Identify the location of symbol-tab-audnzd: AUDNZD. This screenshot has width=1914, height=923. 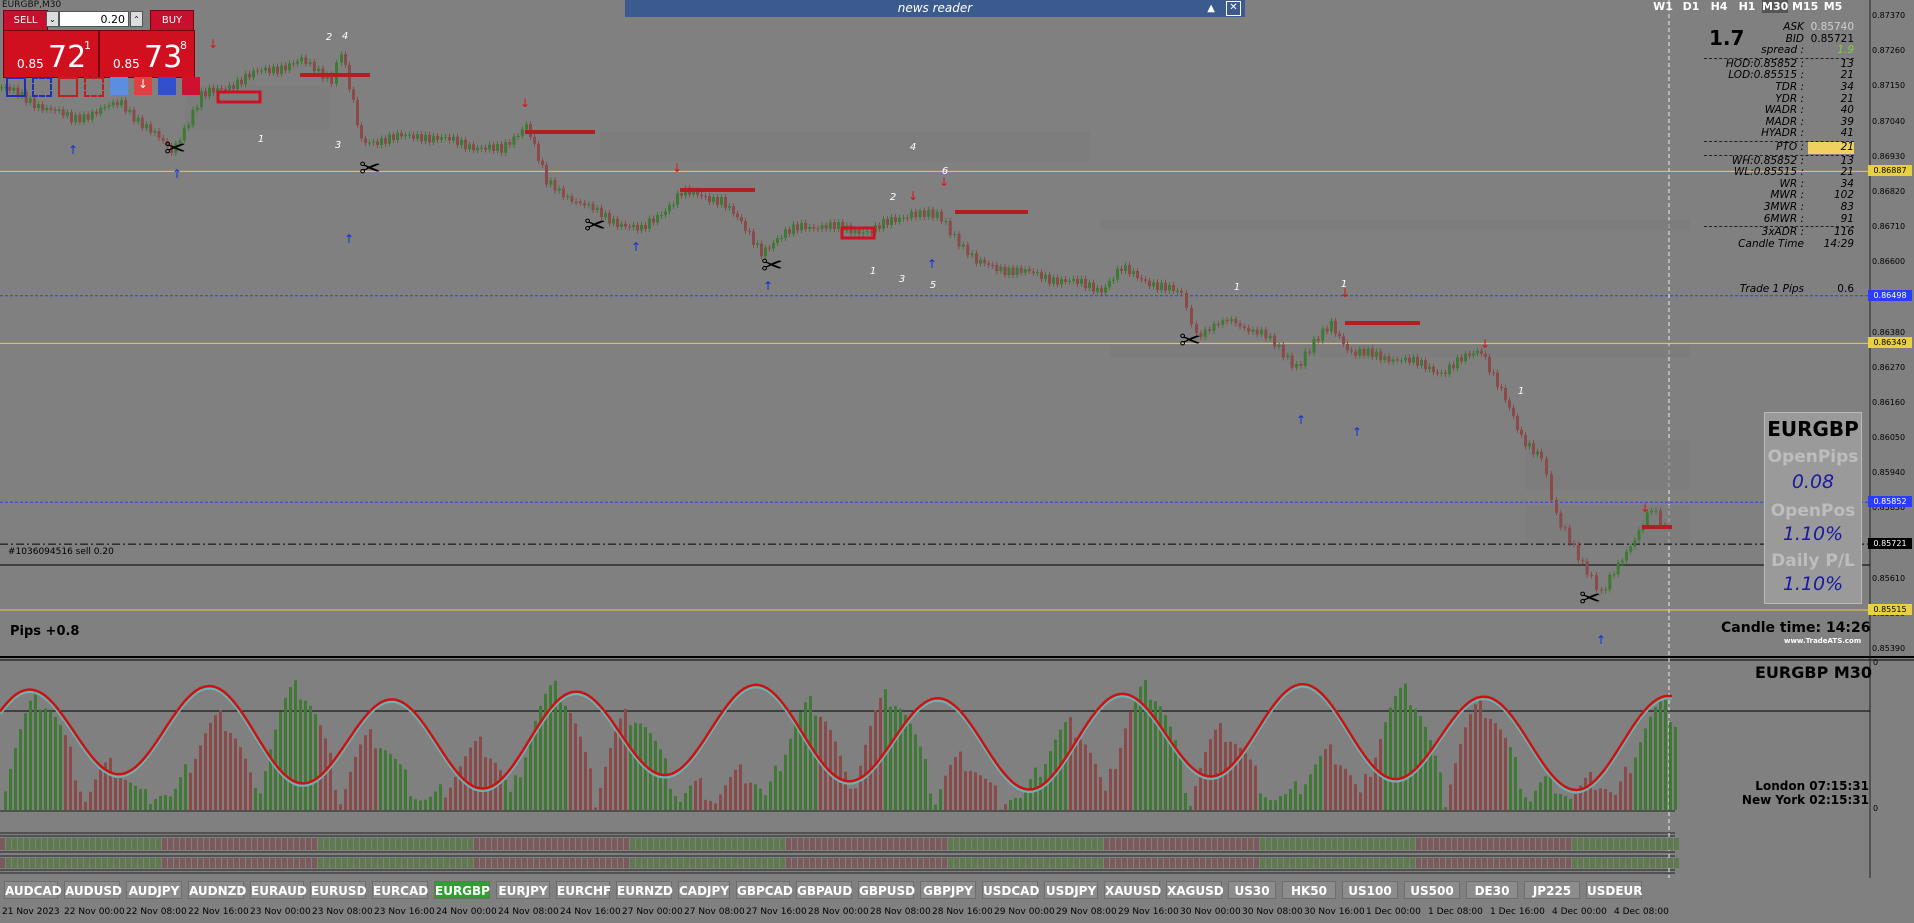
(217, 890).